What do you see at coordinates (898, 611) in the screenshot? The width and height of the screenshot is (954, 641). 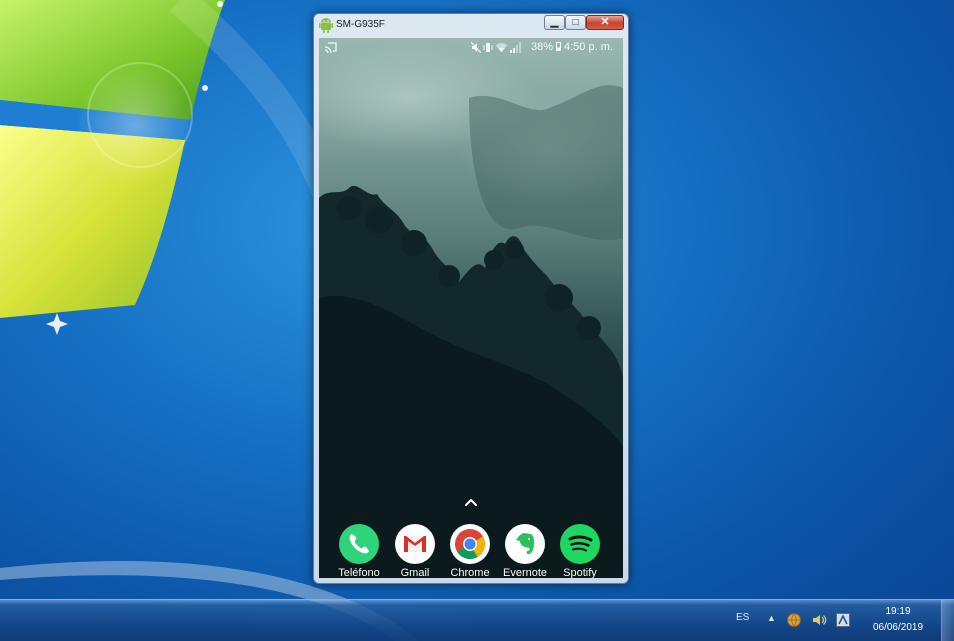 I see `tray-clock-time: 19:19` at bounding box center [898, 611].